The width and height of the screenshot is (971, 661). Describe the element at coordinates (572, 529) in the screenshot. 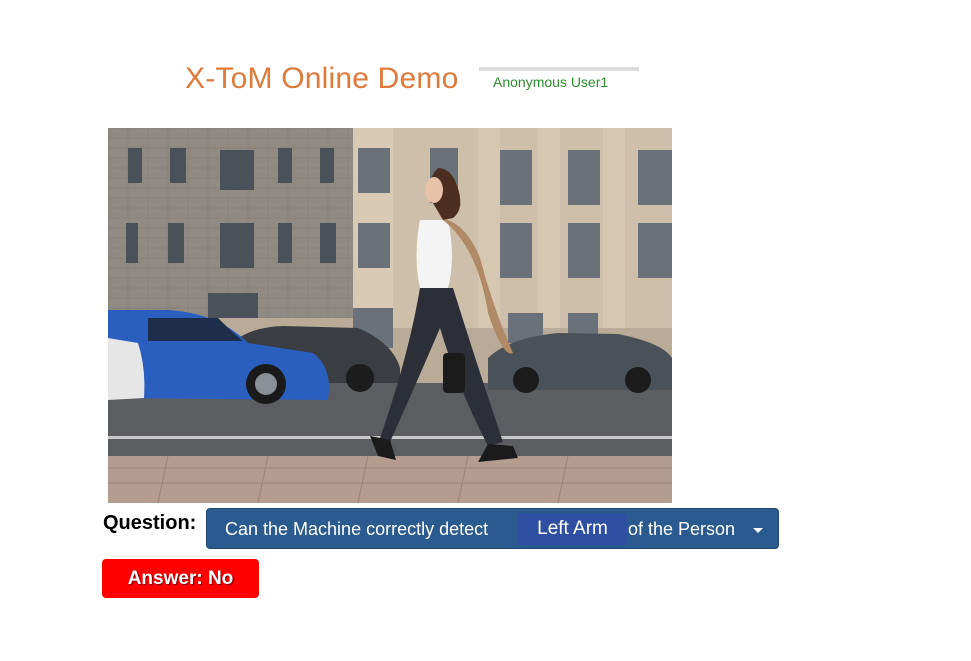

I see `selected-body-part: Left Arm` at that location.